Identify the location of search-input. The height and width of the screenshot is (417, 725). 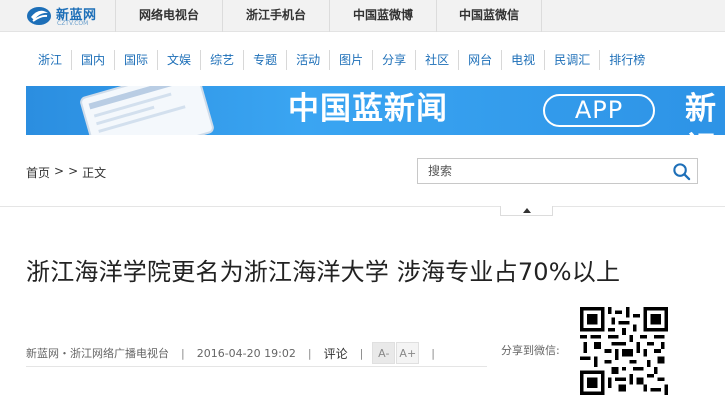
(543, 171).